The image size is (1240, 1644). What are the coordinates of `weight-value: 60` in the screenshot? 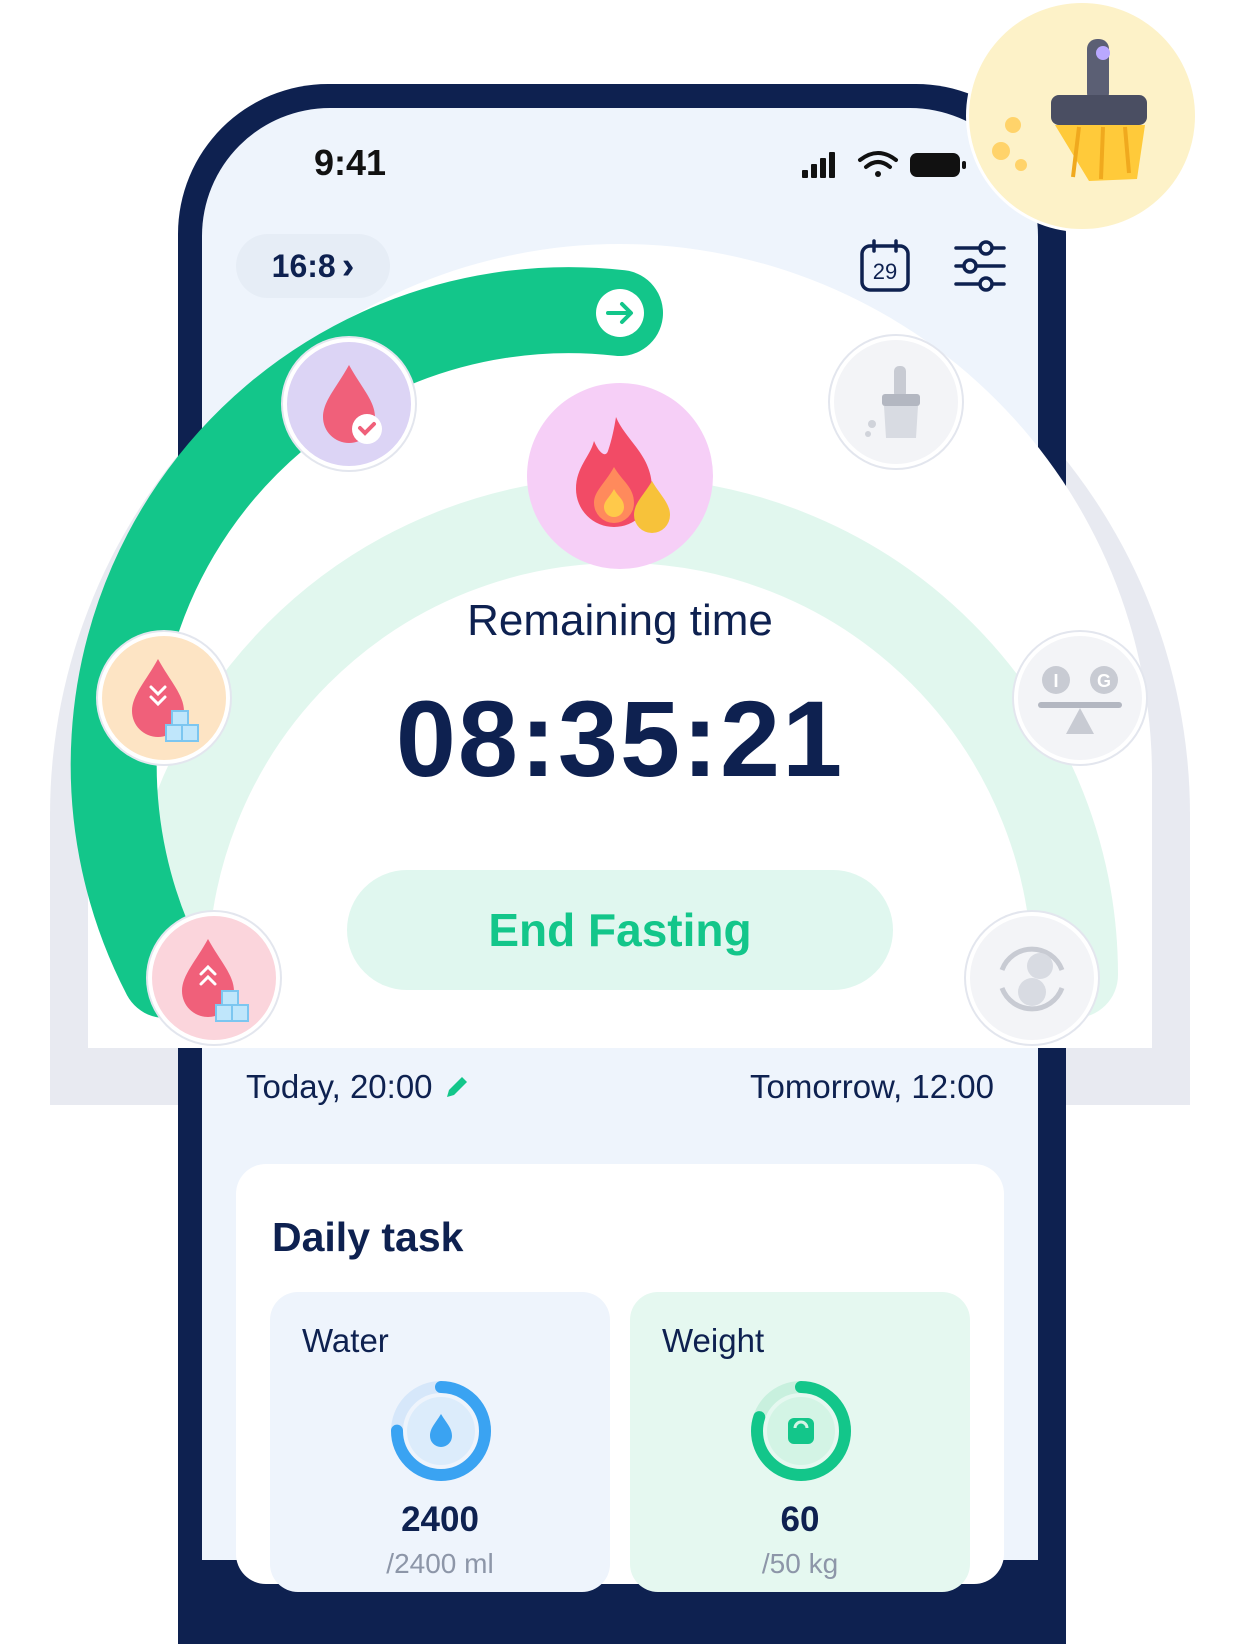 It's located at (800, 1519).